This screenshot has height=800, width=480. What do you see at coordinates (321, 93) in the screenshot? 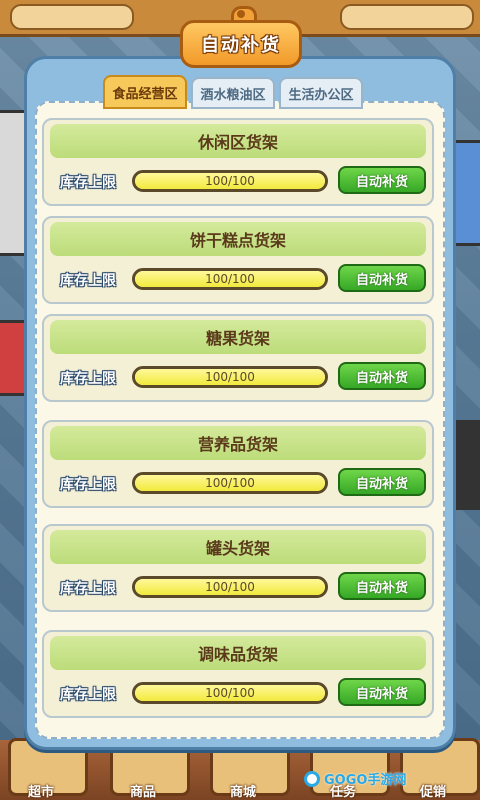
I see `tab-daily-office: 生活办公区` at bounding box center [321, 93].